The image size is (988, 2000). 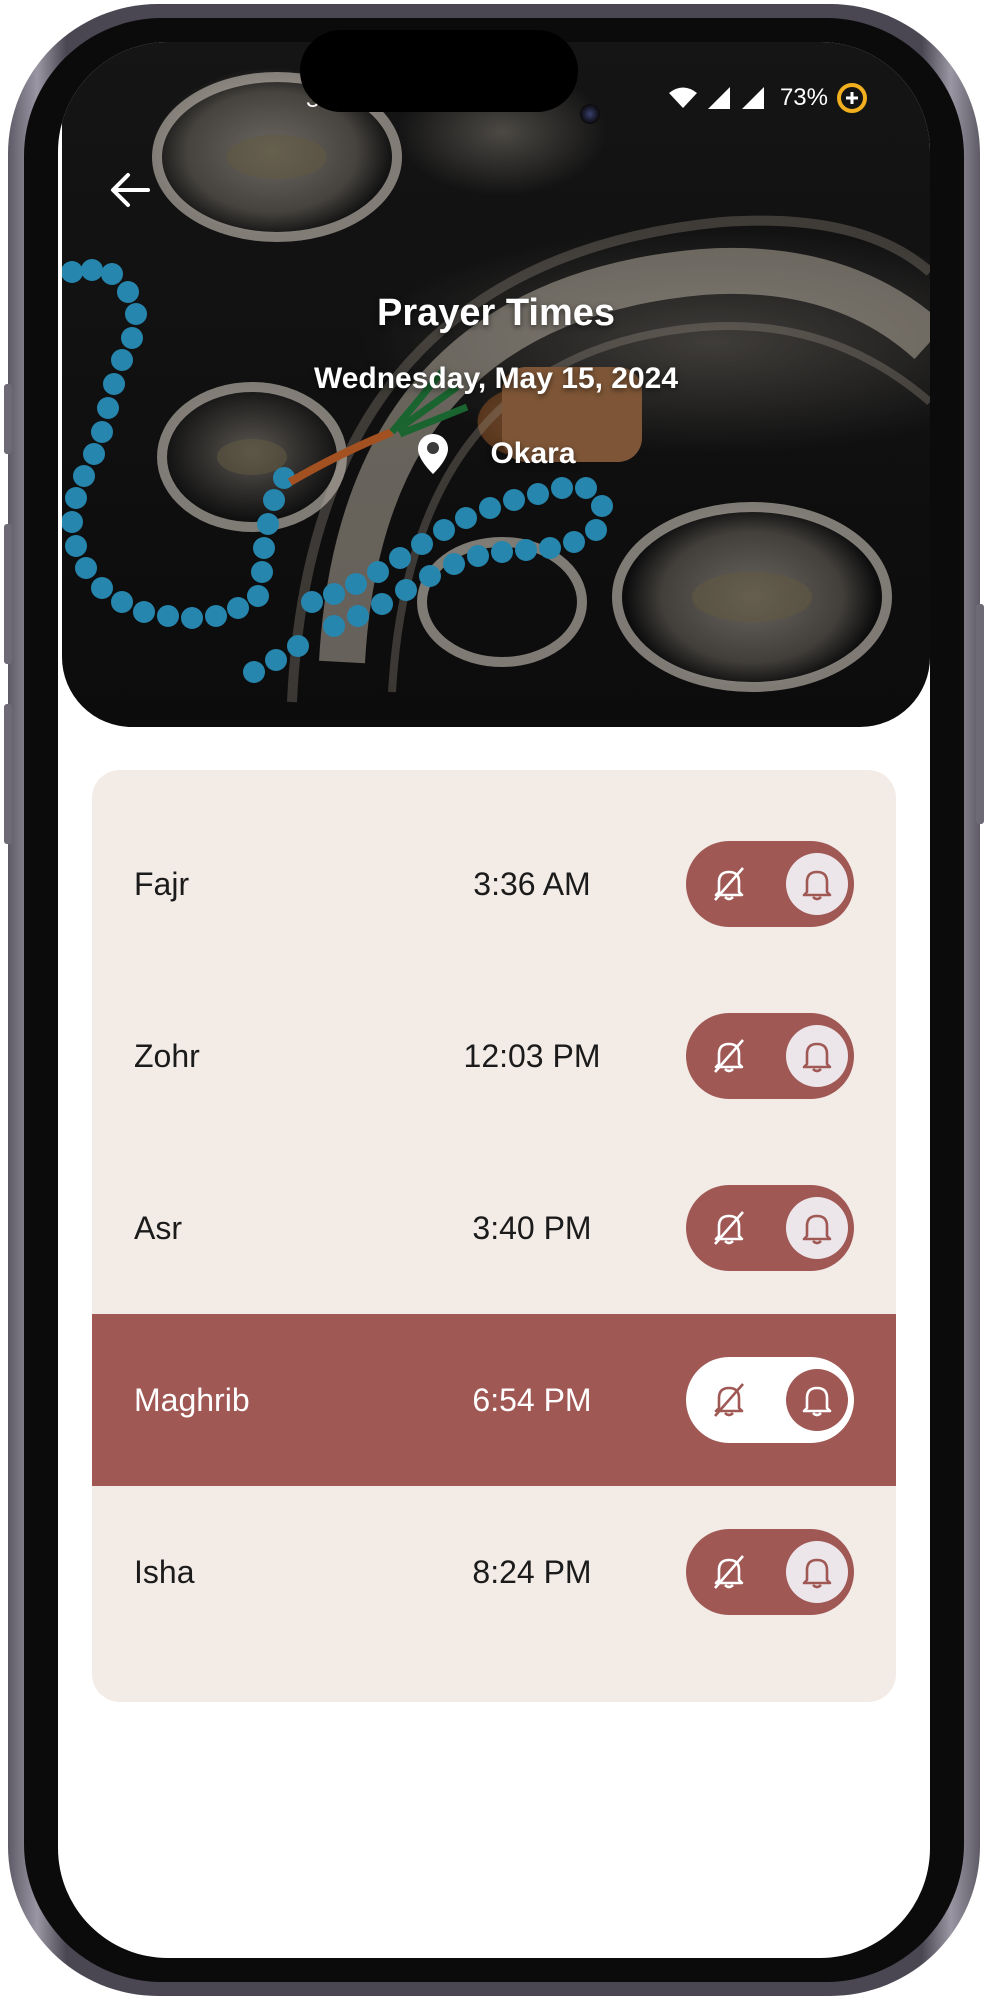 What do you see at coordinates (192, 1400) in the screenshot?
I see `prayer-name: Maghrib` at bounding box center [192, 1400].